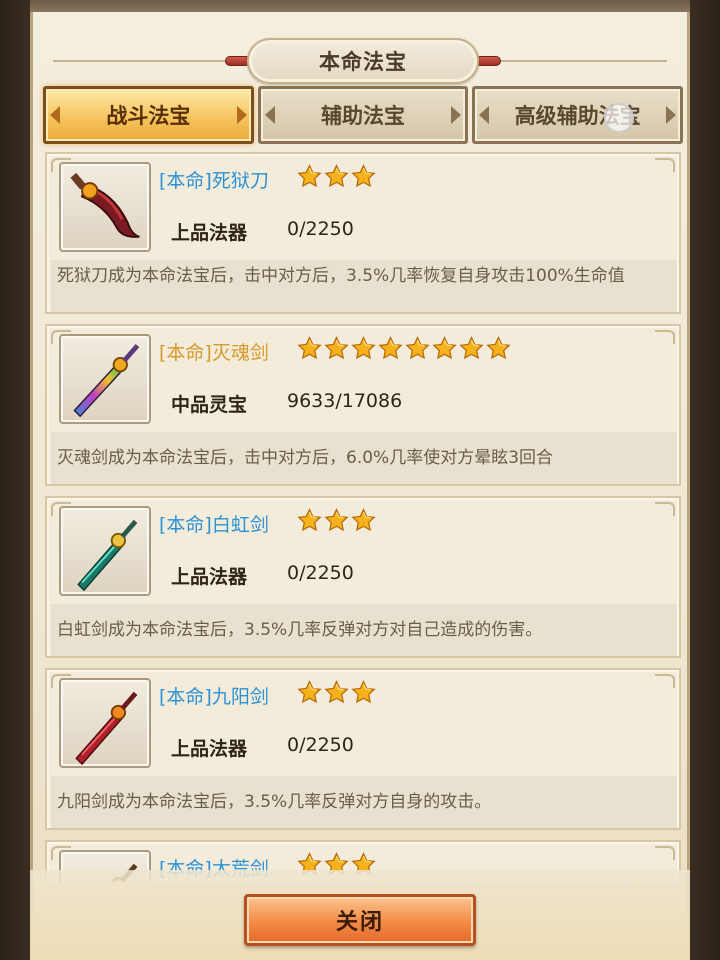  What do you see at coordinates (105, 207) in the screenshot?
I see `dark-red-saber-icon` at bounding box center [105, 207].